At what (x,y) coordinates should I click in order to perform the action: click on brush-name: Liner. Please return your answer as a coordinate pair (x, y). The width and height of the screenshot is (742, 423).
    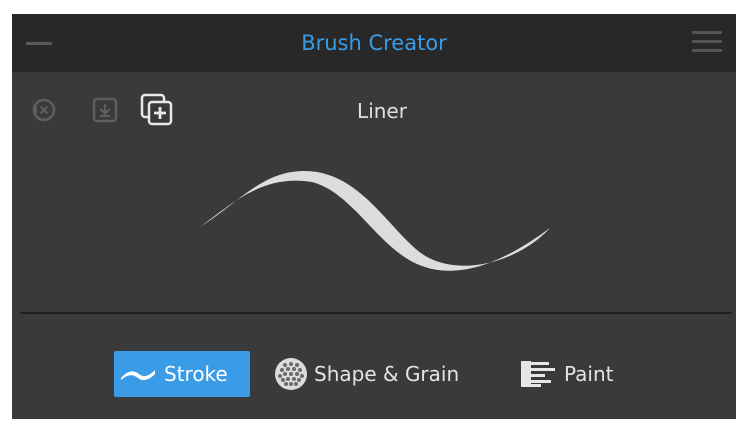
    Looking at the image, I should click on (382, 111).